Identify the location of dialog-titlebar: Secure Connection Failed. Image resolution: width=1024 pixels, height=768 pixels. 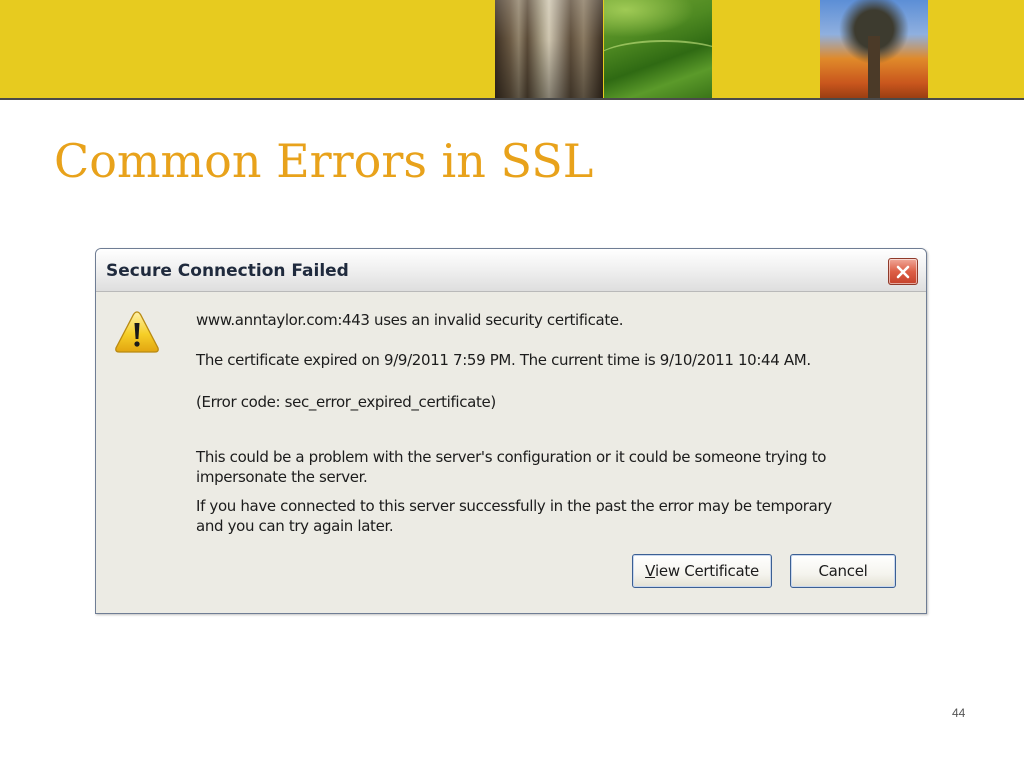
(511, 270).